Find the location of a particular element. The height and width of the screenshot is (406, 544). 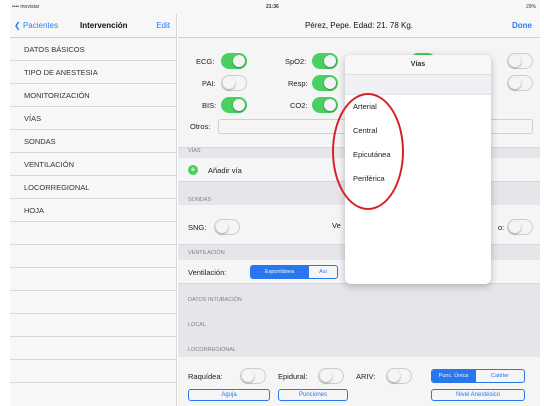

plus-icon: + is located at coordinates (193, 170).